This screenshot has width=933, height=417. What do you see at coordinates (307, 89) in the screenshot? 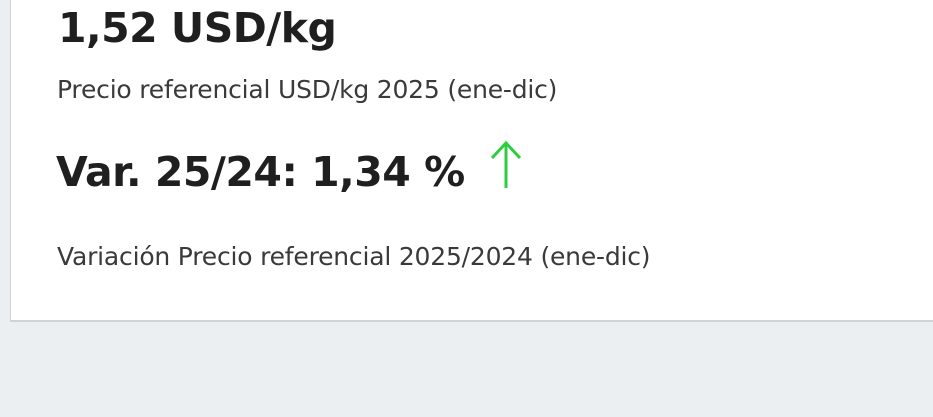
I see `price-description: Precio referencial USD/kg 2025 (ene-dic)` at bounding box center [307, 89].